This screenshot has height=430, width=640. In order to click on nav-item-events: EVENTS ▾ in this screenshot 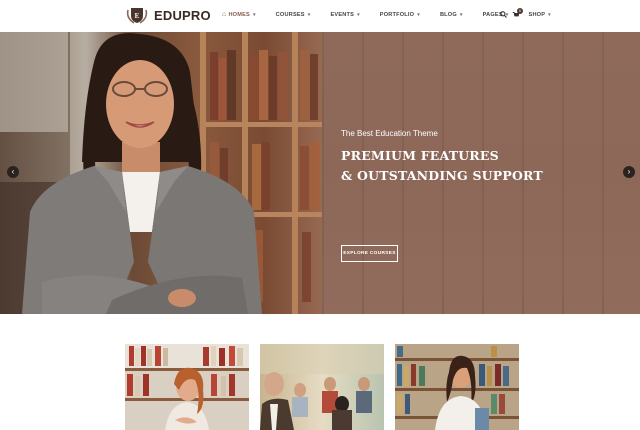, I will do `click(344, 15)`.